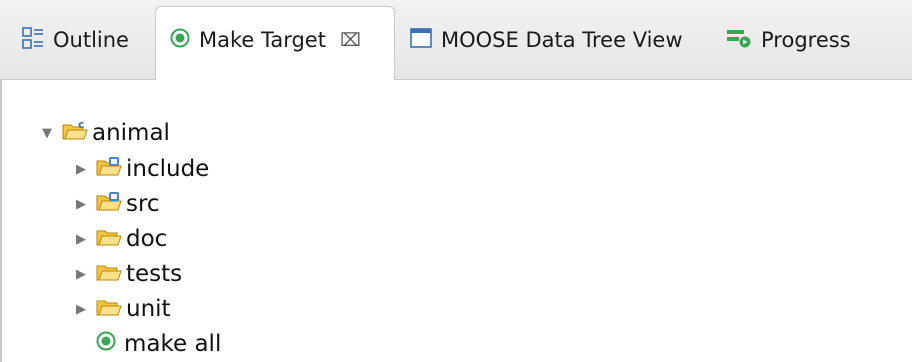 The image size is (912, 362). Describe the element at coordinates (81, 125) in the screenshot. I see `svg-text: c` at that location.